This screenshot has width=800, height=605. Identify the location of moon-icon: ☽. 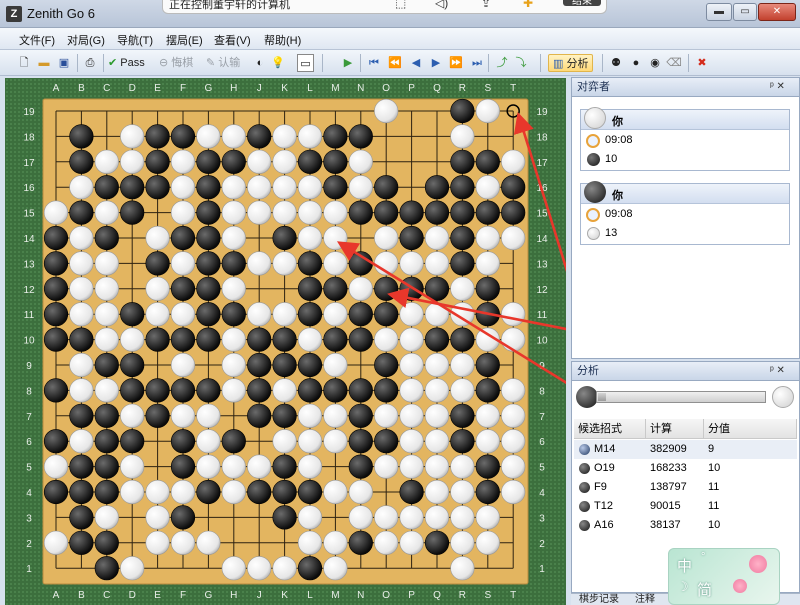
(683, 587).